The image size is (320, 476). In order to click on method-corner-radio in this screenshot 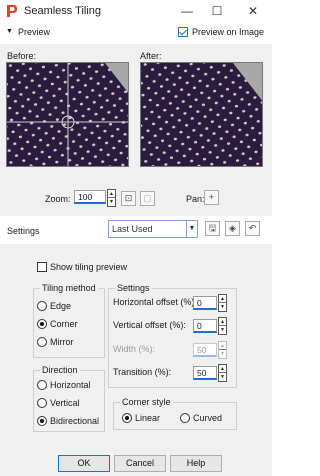, I will do `click(42, 324)`.